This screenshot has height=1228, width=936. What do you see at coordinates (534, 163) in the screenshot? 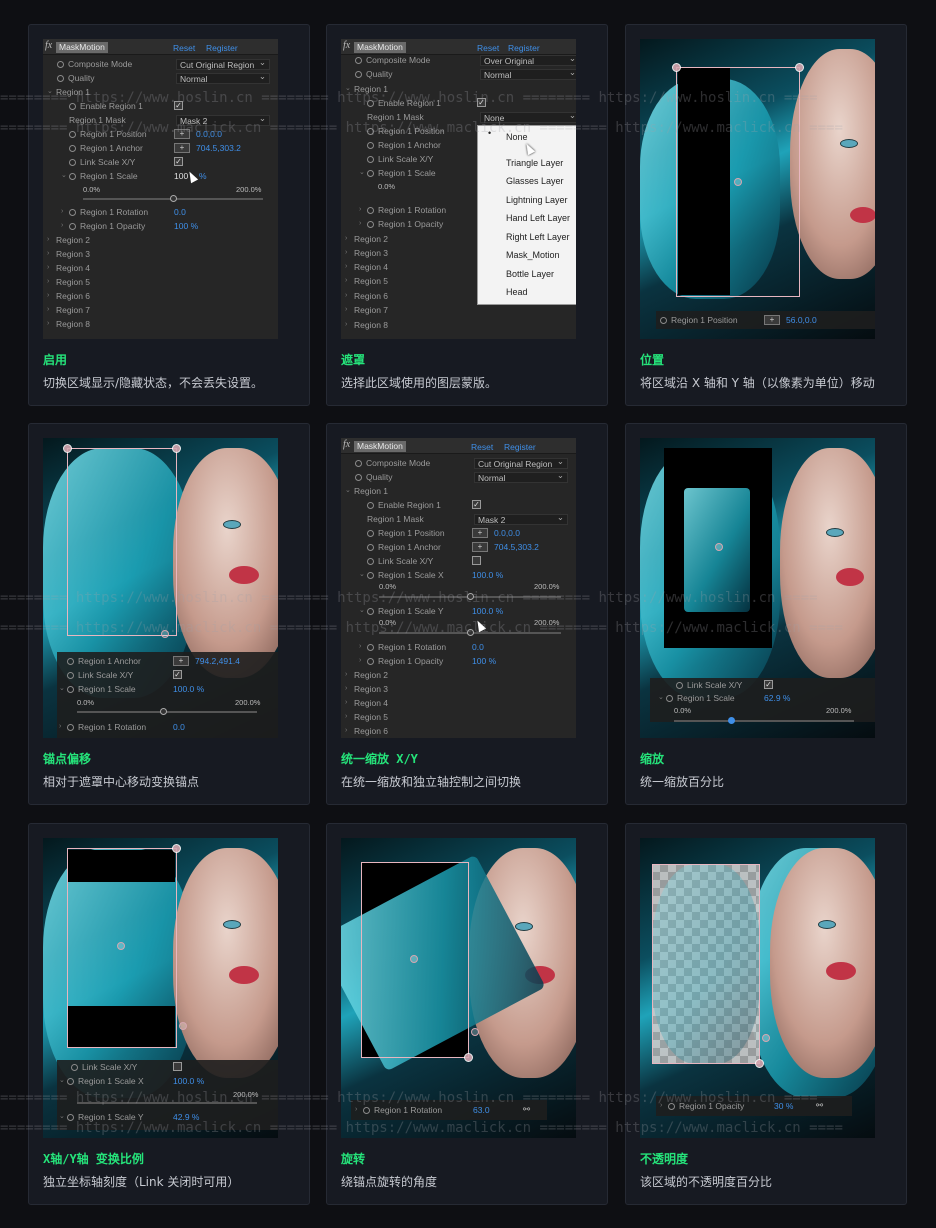
I see `menu-item-triangle-layer: Triangle Layer` at bounding box center [534, 163].